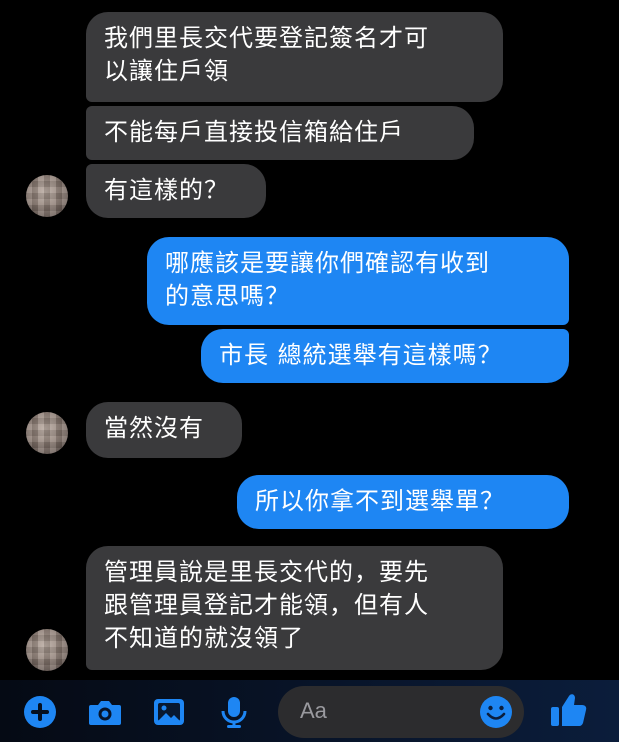  What do you see at coordinates (294, 608) in the screenshot?
I see `incoming-message: 管理員說是里長交代的，要先 跟管理員登記才能領，但有人 不知道的就沒領了` at bounding box center [294, 608].